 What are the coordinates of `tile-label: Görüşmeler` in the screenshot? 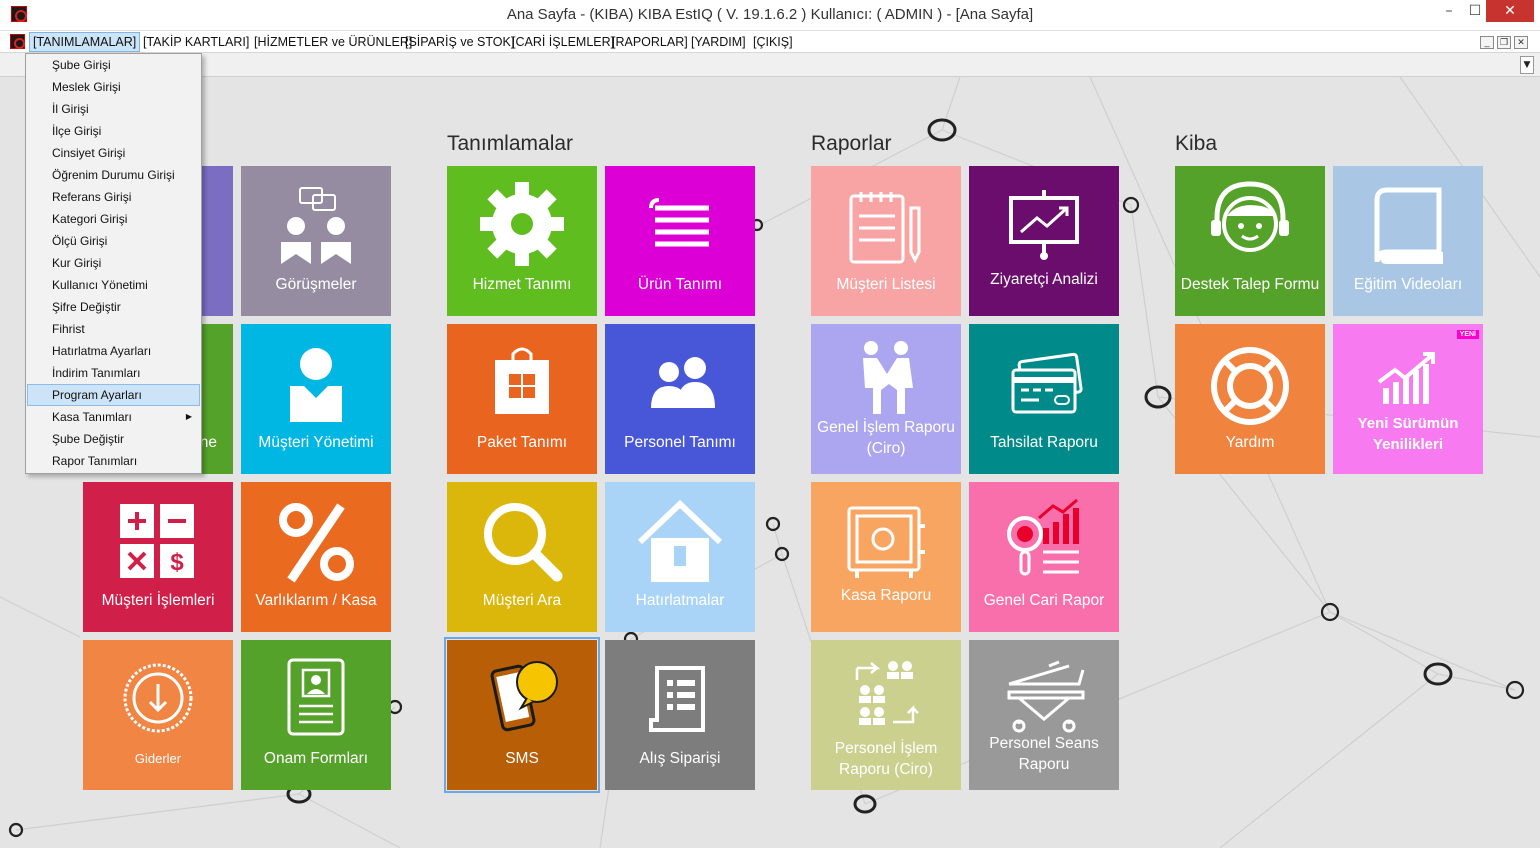 It's located at (316, 284).